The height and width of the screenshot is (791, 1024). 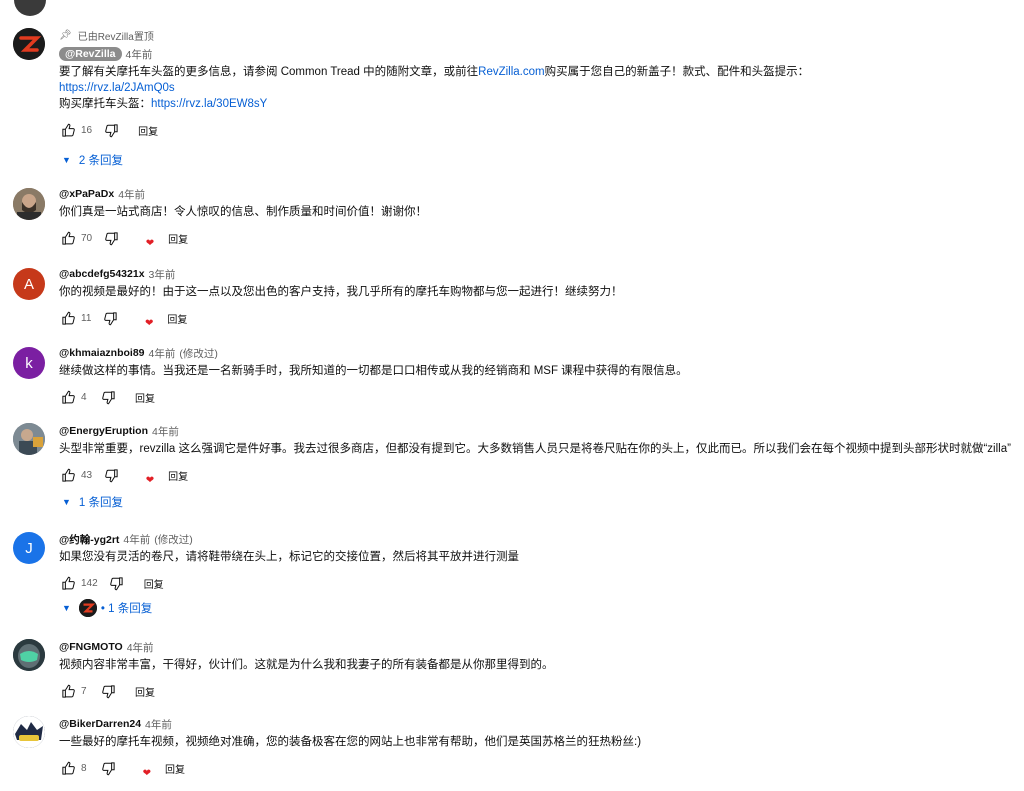 I want to click on author-name: @约翰-yg2rt, so click(x=89, y=539).